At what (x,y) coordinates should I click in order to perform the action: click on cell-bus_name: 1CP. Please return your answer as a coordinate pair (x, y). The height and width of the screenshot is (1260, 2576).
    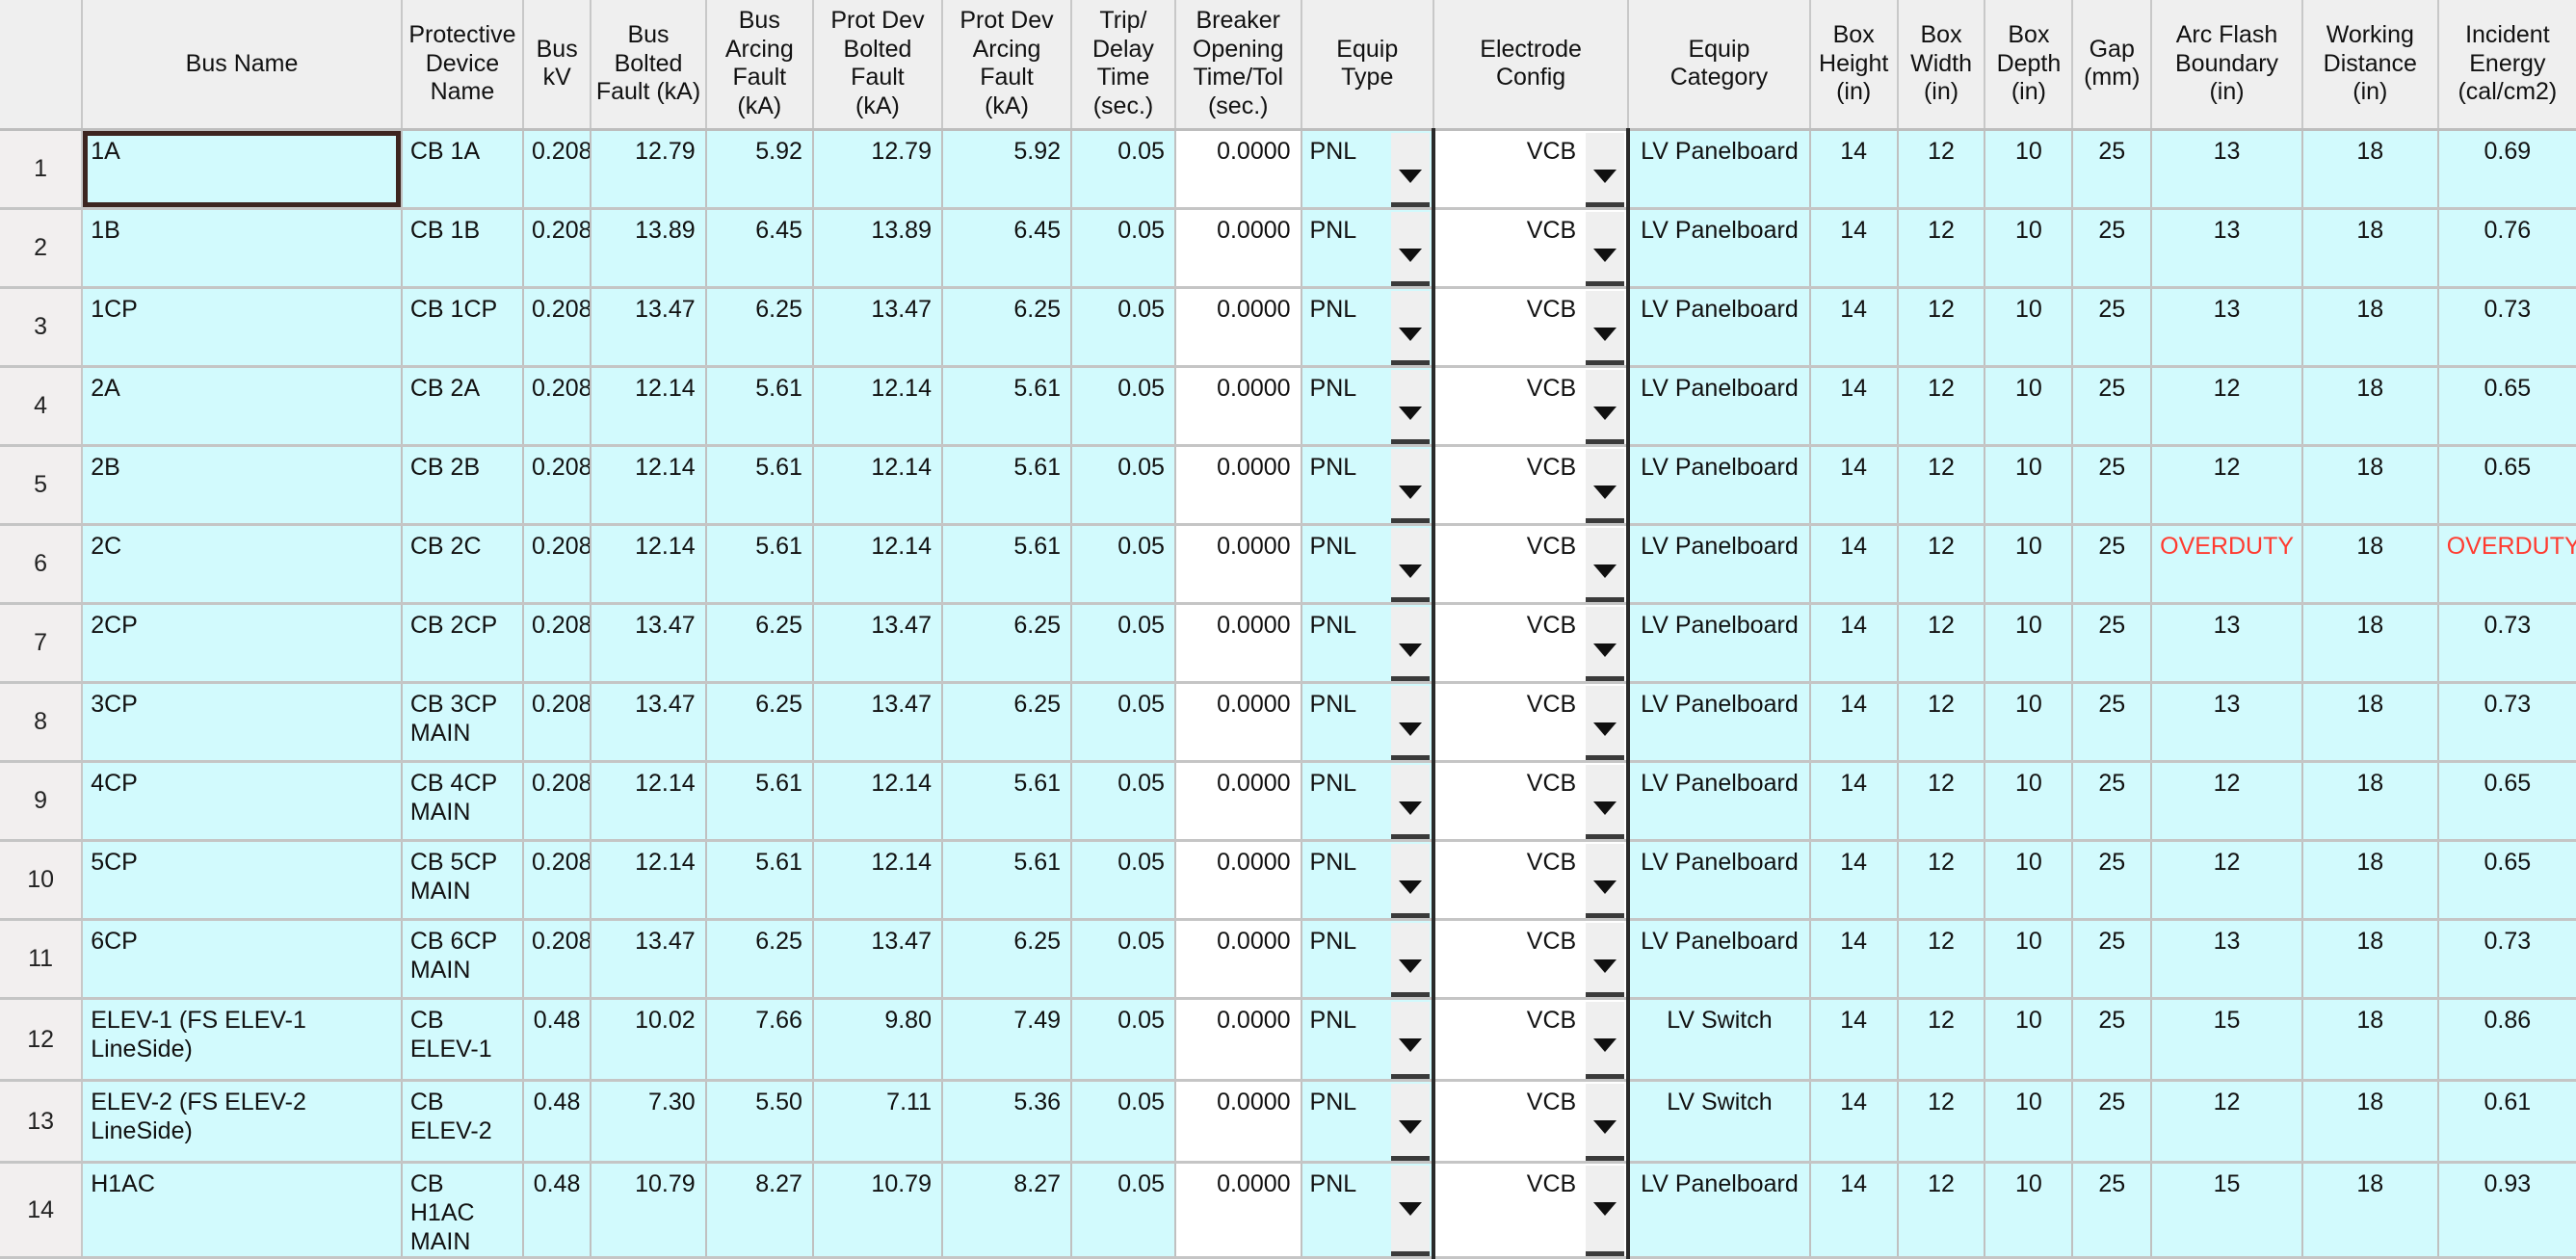
    Looking at the image, I should click on (242, 327).